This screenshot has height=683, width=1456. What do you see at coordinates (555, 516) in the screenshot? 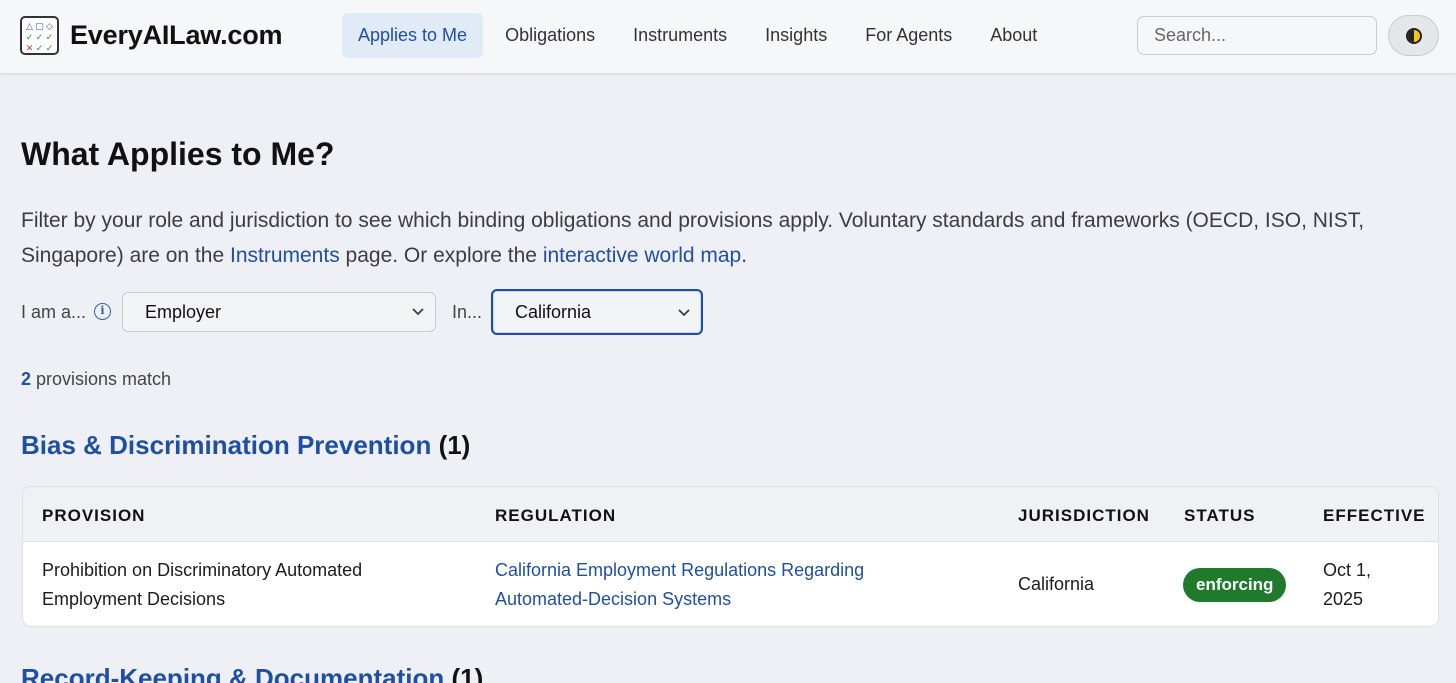
I see `col-regulation: REGULATION` at bounding box center [555, 516].